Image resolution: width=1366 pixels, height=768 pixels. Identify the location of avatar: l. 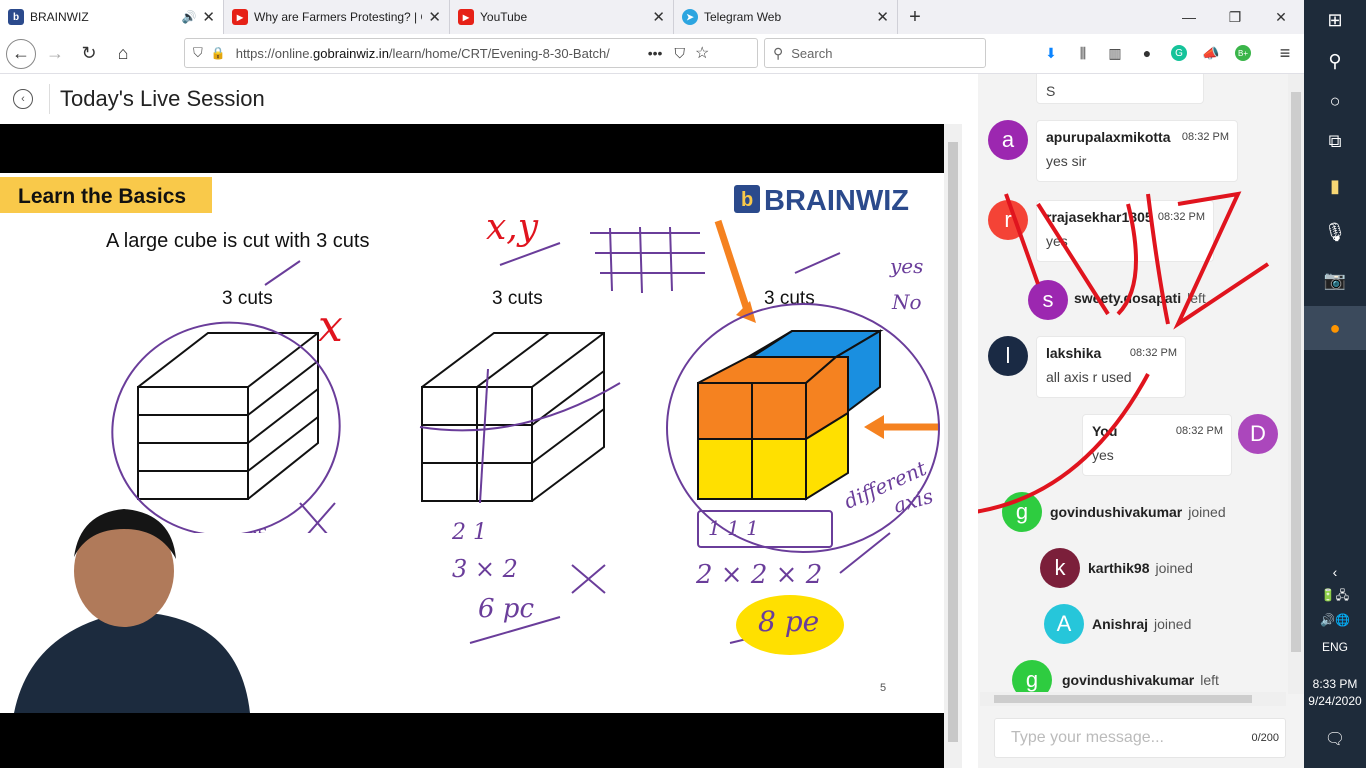
(1008, 356).